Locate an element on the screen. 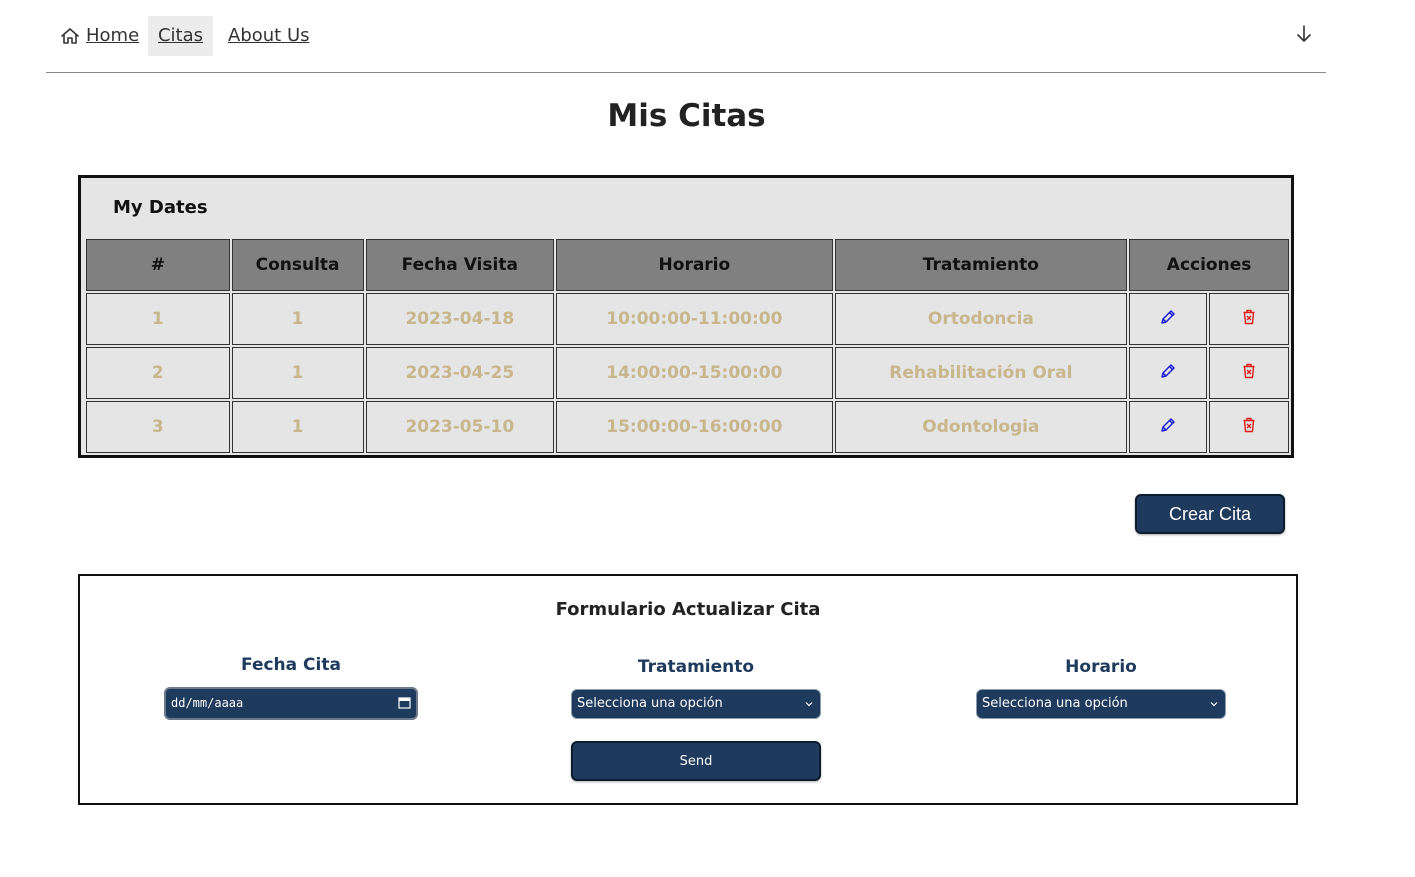 The height and width of the screenshot is (877, 1415). nav-citas-link: Citas is located at coordinates (180, 36).